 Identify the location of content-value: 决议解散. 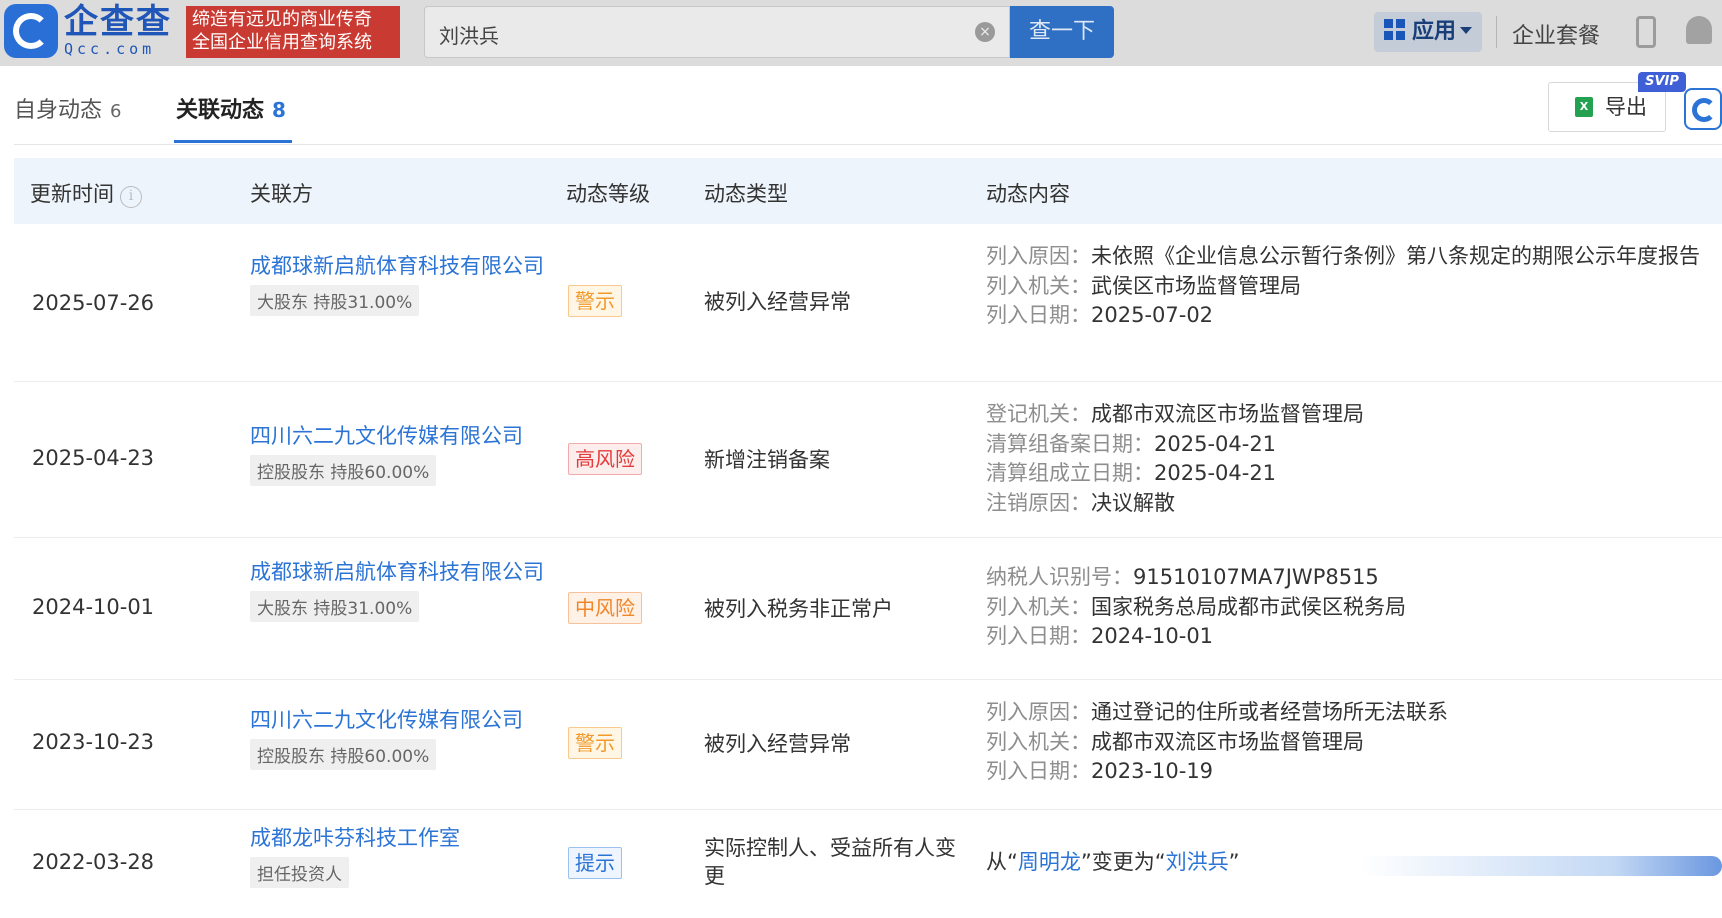
(1133, 502).